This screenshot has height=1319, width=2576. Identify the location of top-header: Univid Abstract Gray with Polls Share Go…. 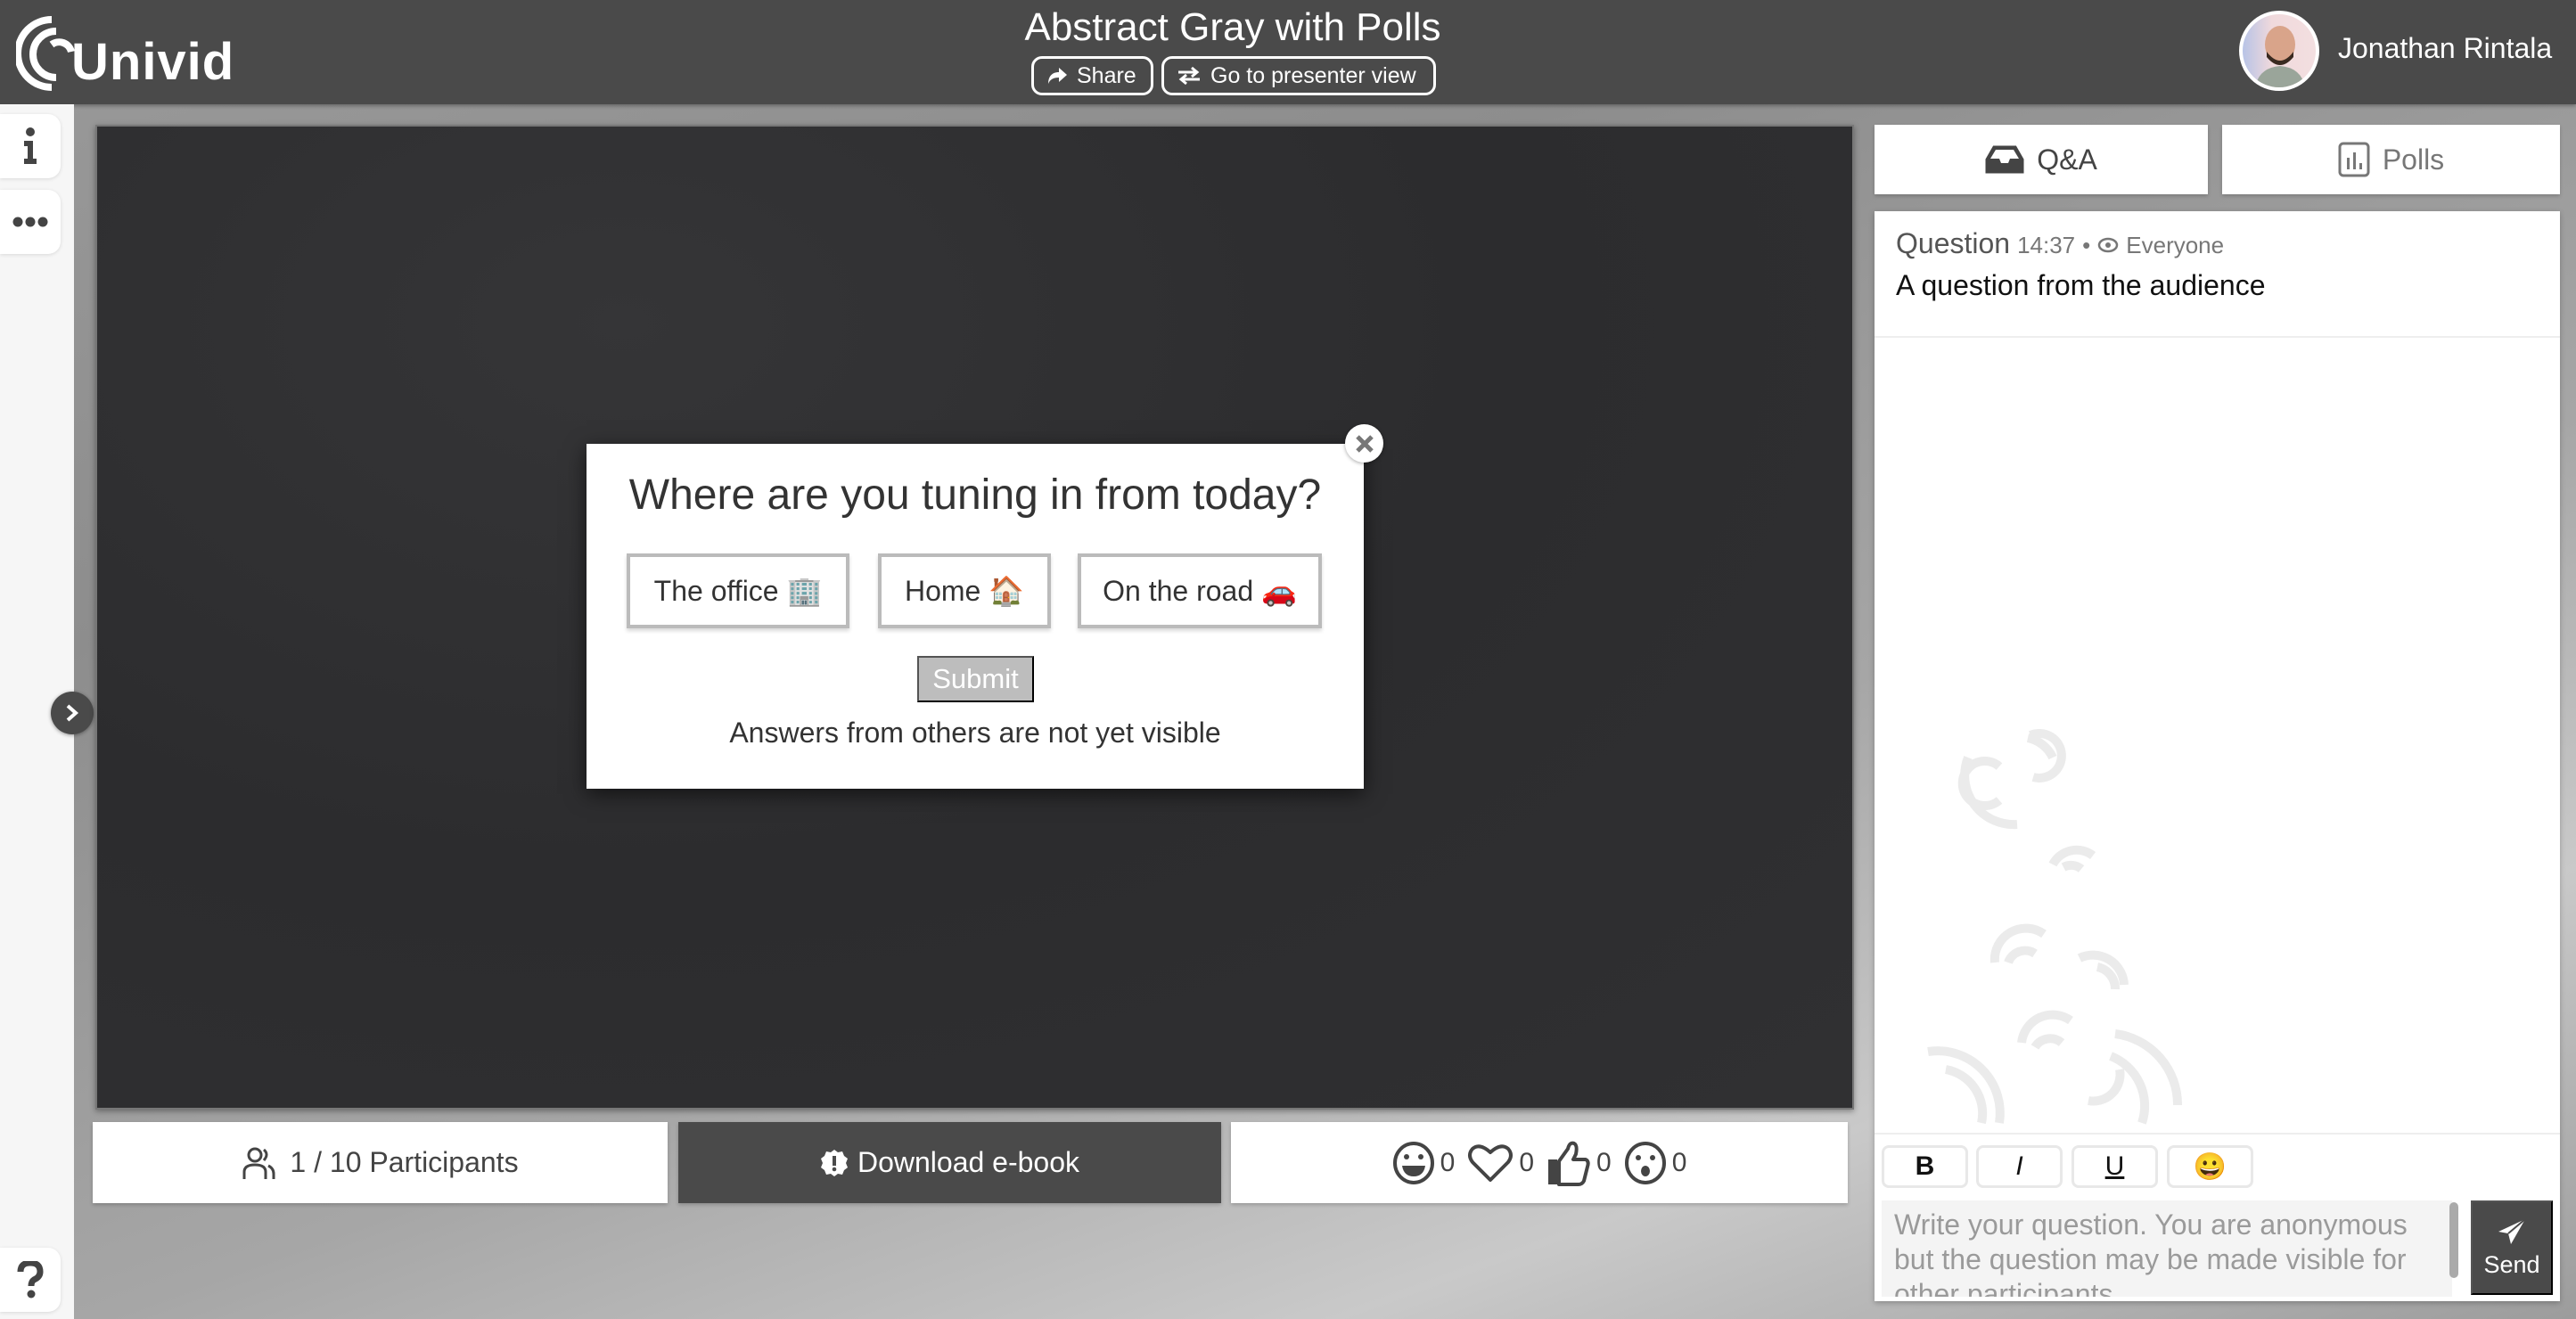
(1288, 52).